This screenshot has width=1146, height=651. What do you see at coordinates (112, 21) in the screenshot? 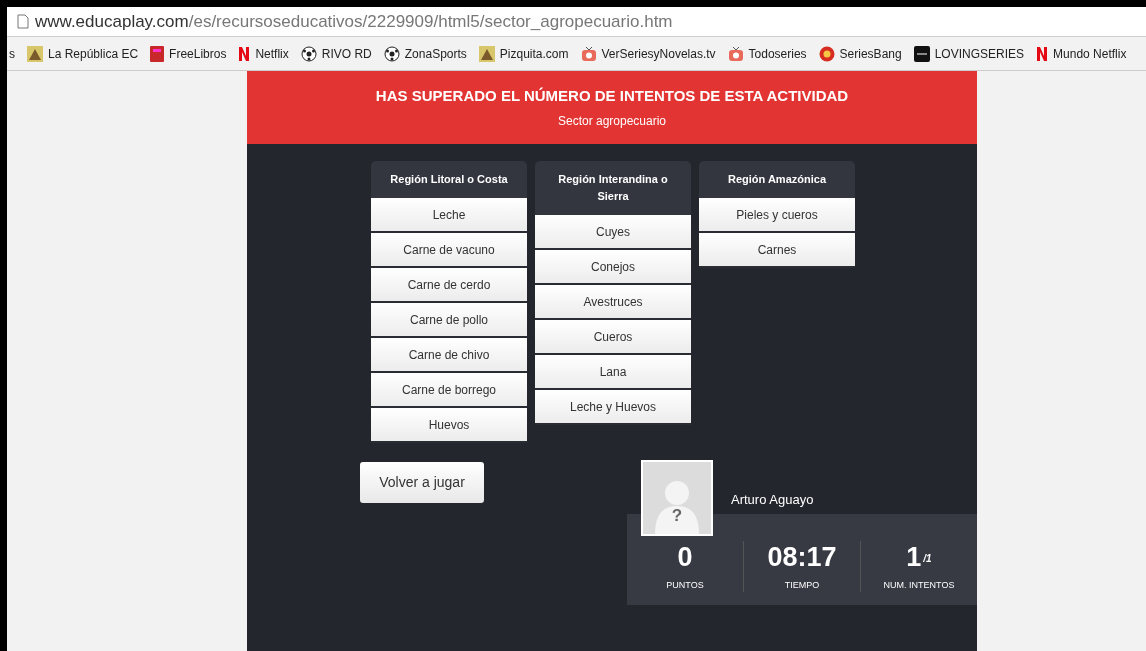
I see `url-host: www.educaplay.com` at bounding box center [112, 21].